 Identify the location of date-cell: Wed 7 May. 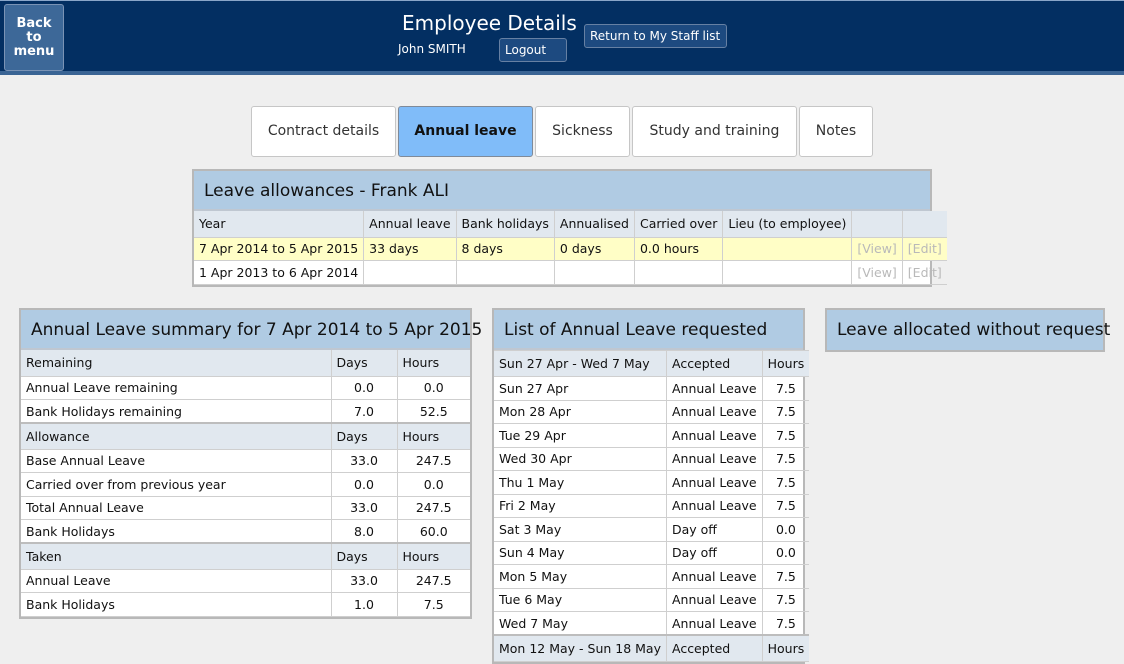
(580, 623).